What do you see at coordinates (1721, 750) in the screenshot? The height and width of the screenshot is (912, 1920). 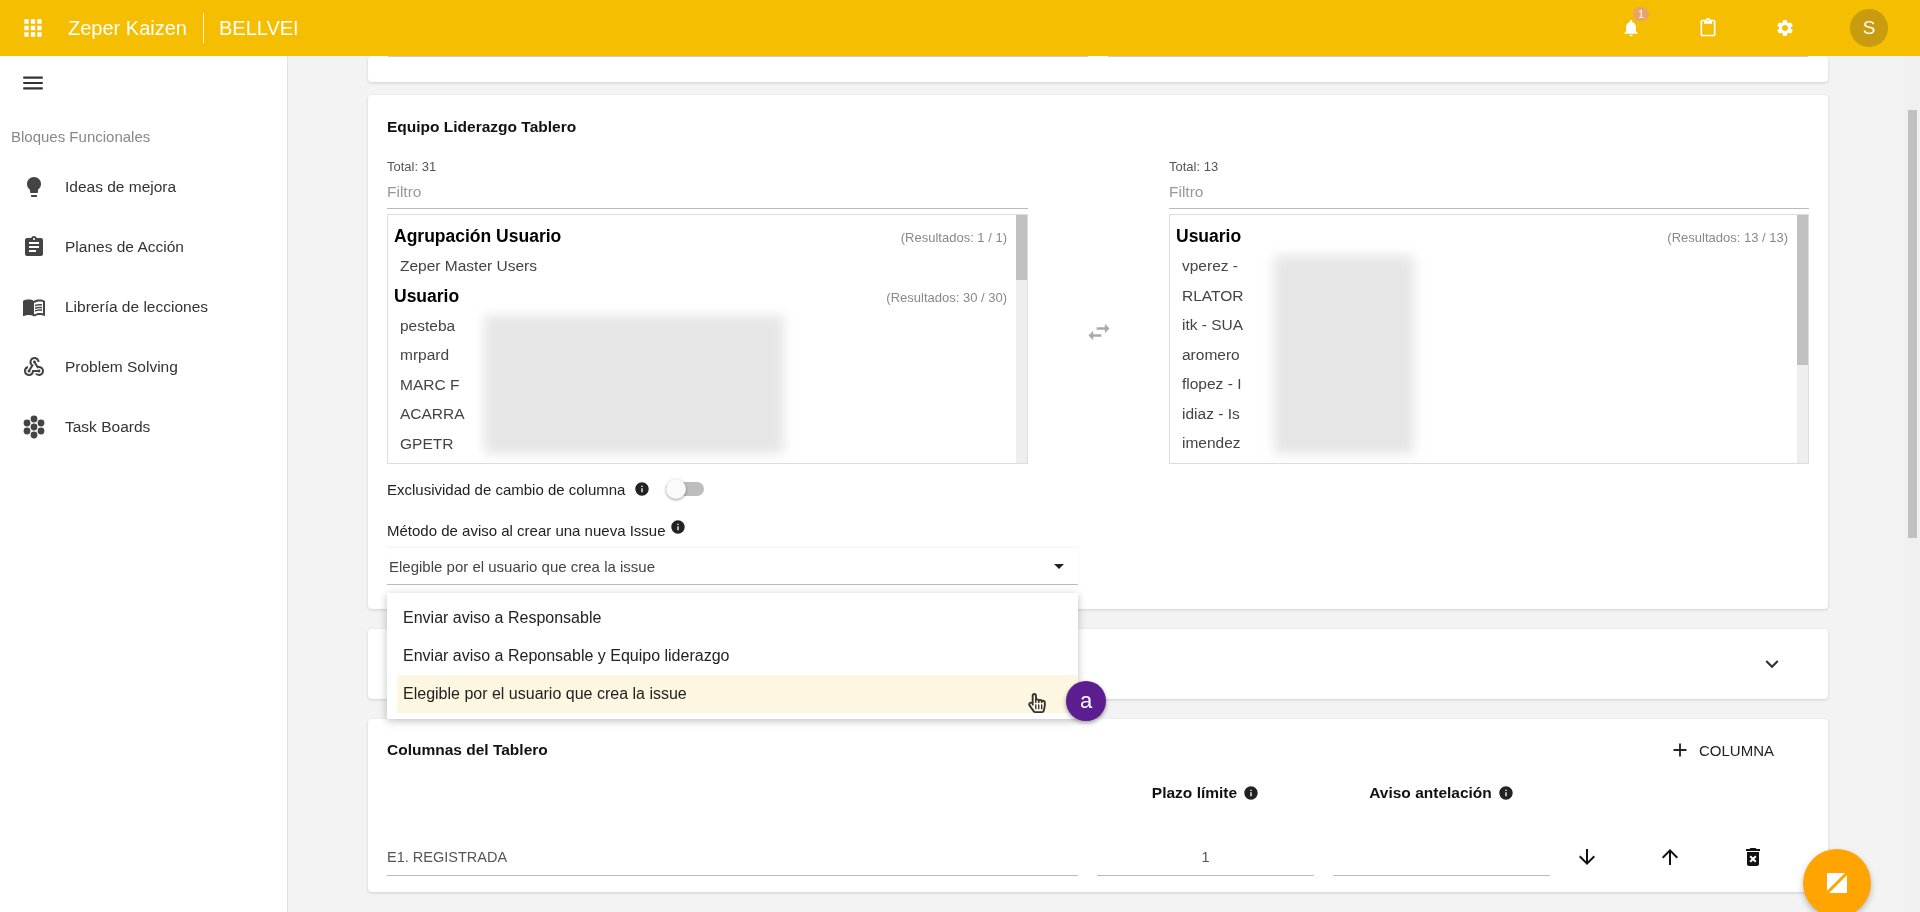 I see `add-column-button: COLUMNA` at bounding box center [1721, 750].